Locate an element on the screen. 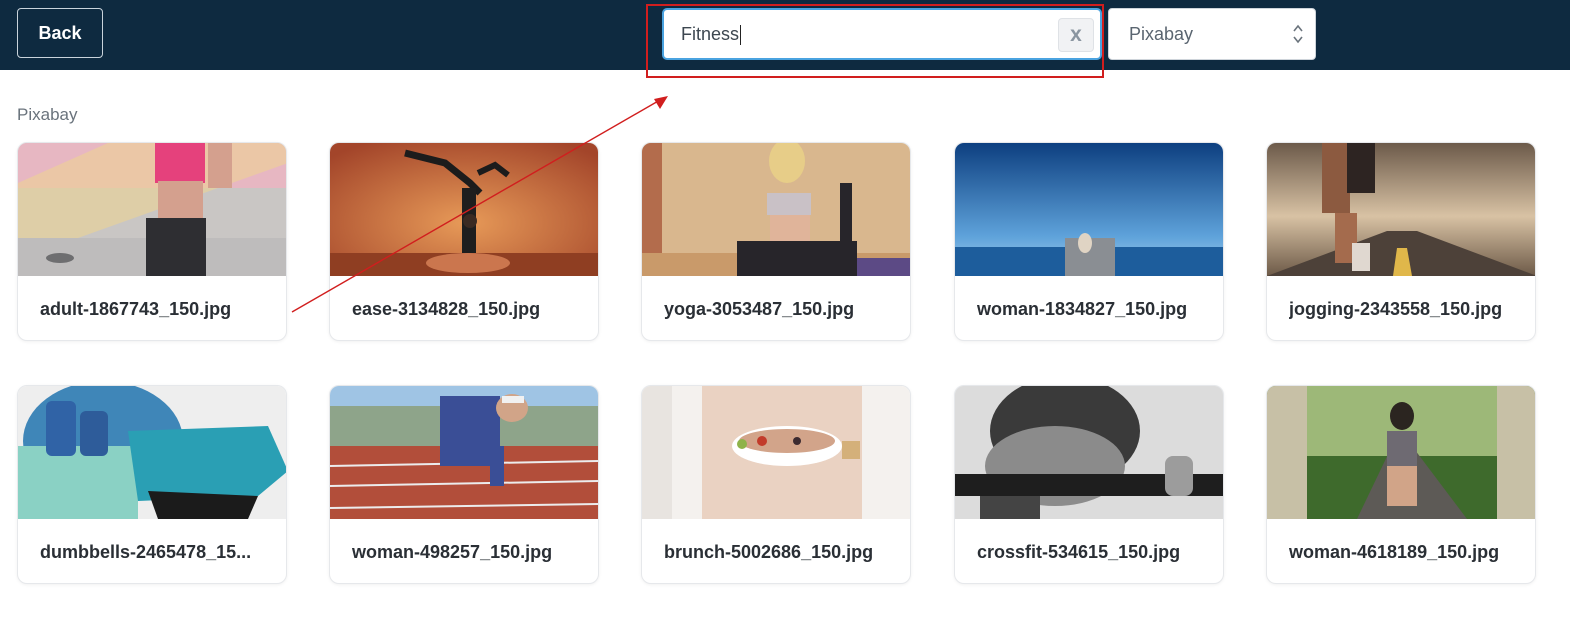  image-filename: yoga-3053487_150.jpg is located at coordinates (759, 309).